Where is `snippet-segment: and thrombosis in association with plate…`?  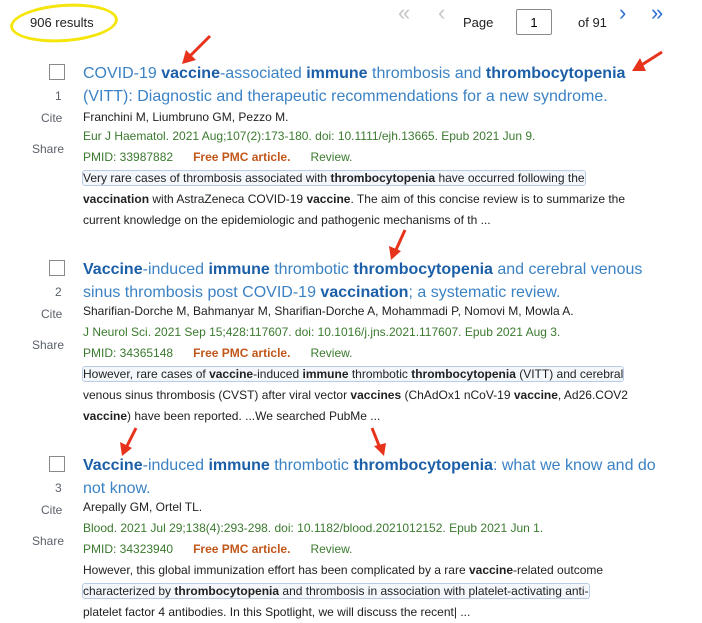
snippet-segment: and thrombosis in association with plate… is located at coordinates (434, 591).